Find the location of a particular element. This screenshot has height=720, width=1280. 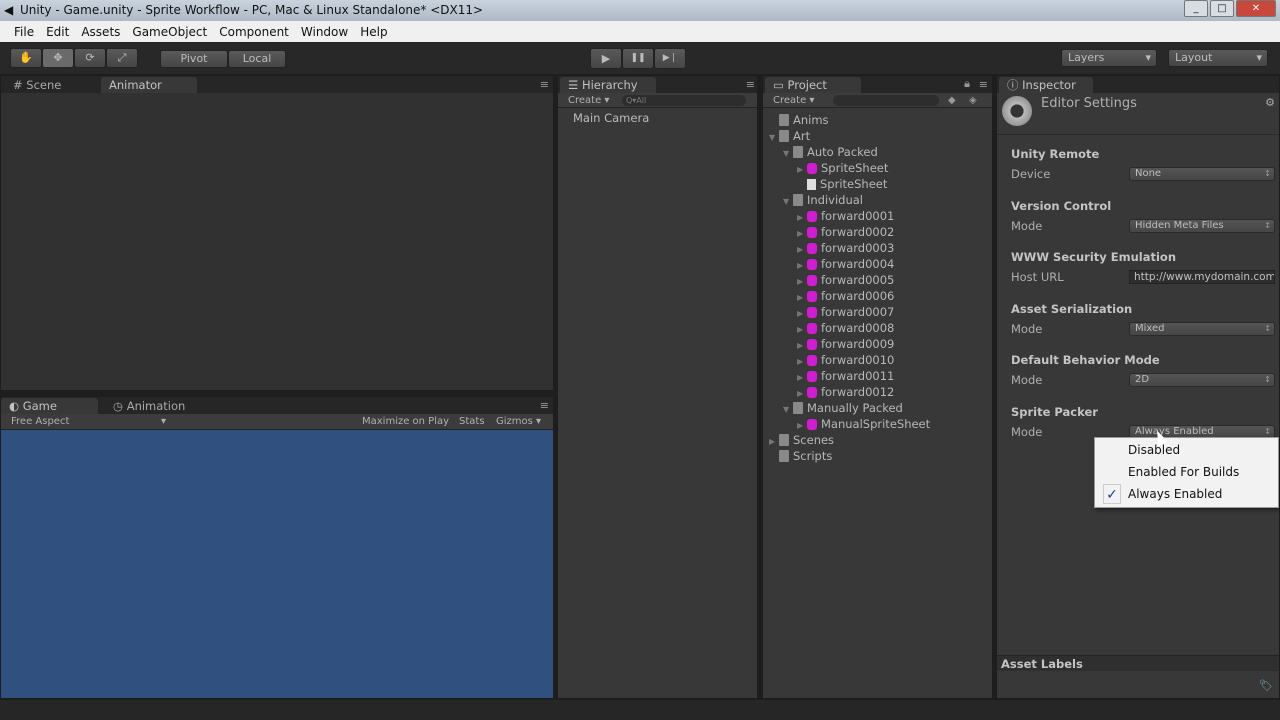

project-item: ▶ forward0004 is located at coordinates (845, 264).